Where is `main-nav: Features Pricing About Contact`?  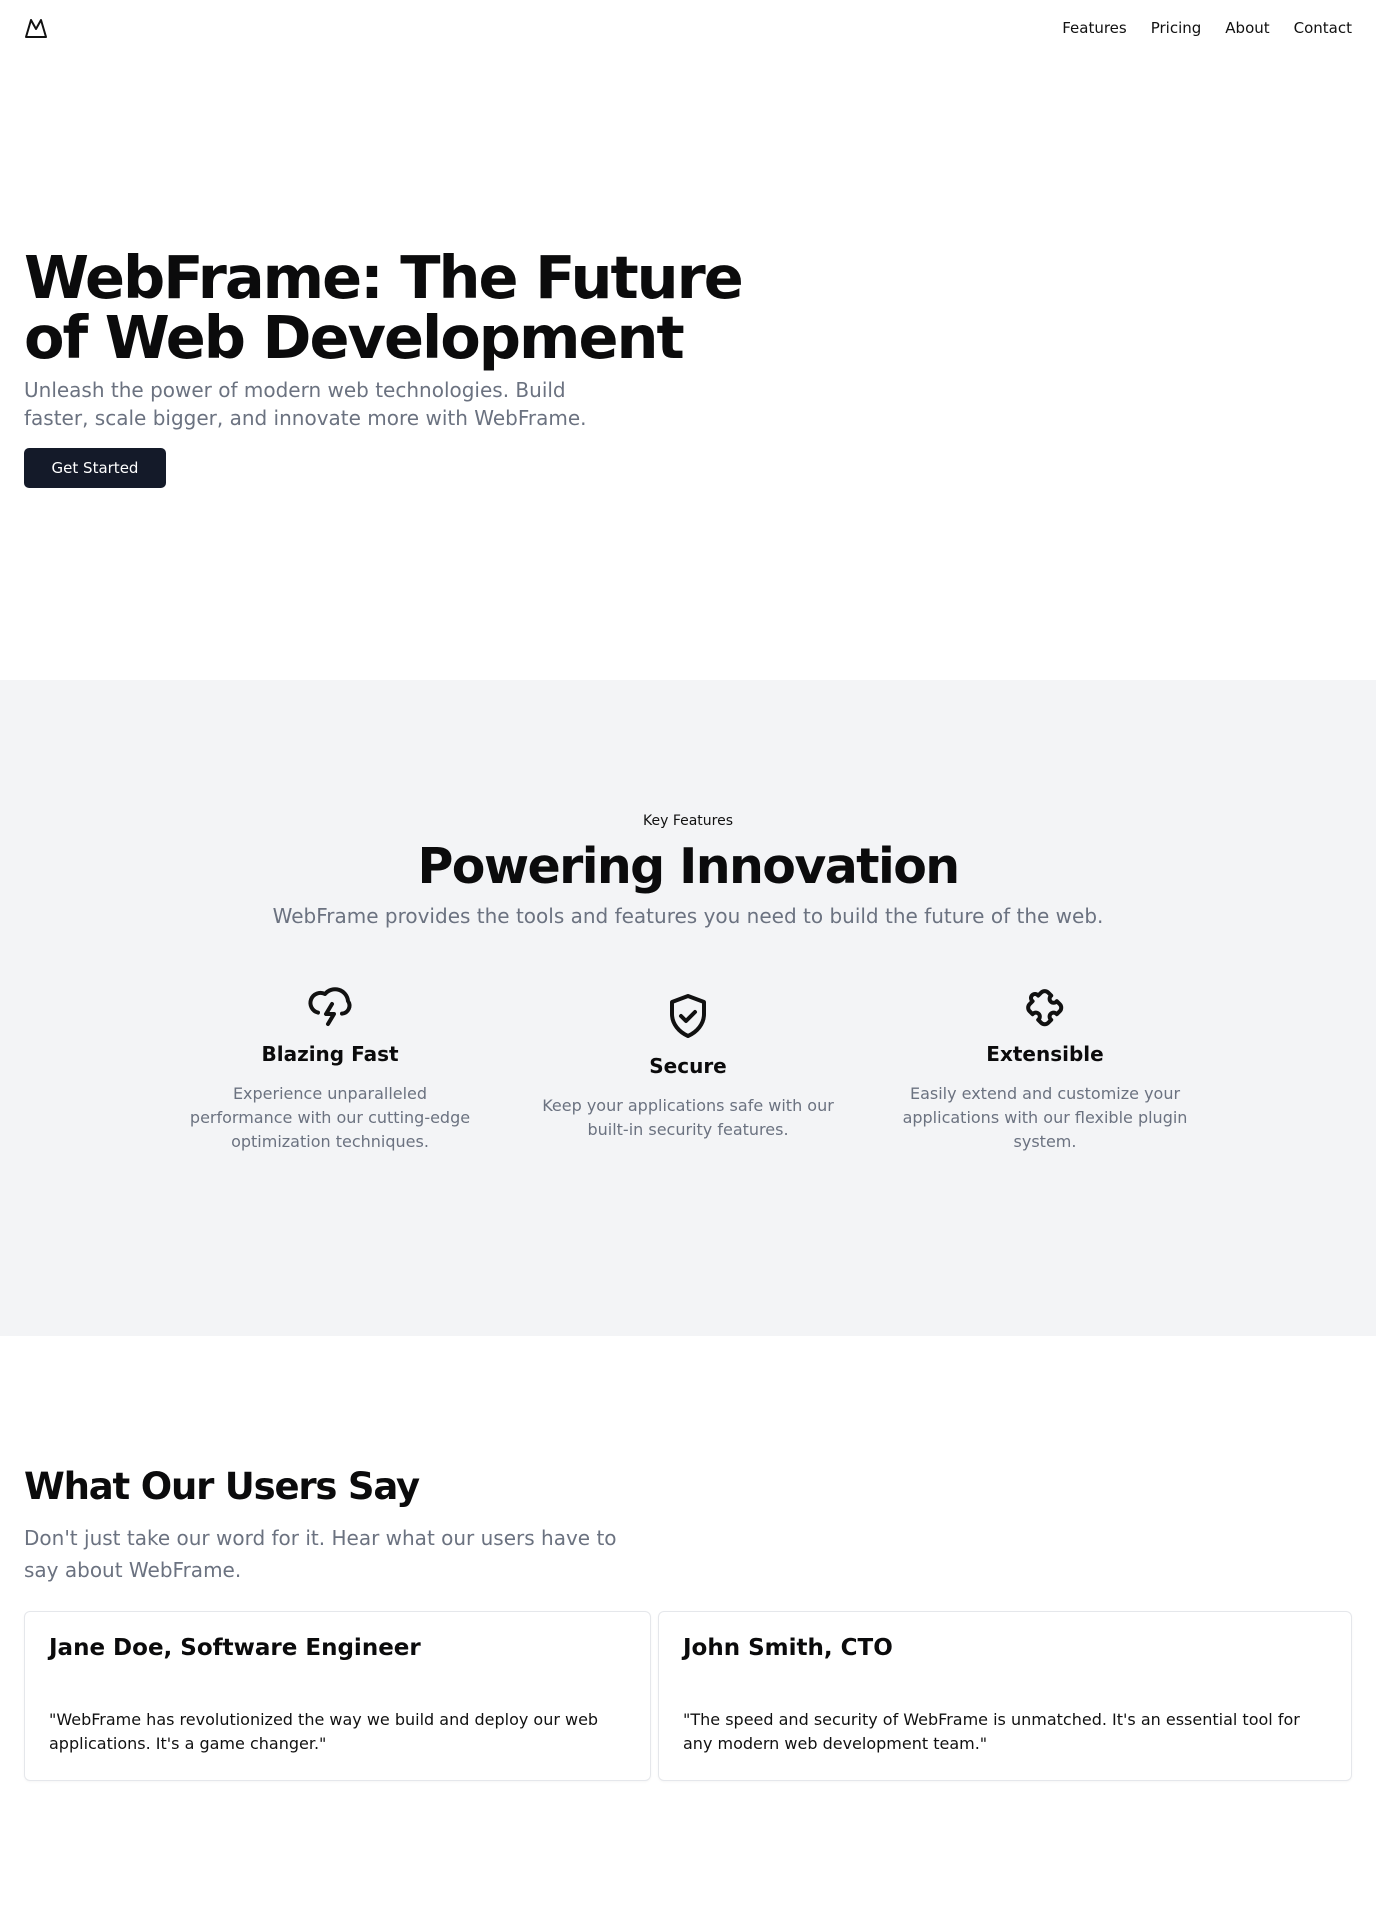
main-nav: Features Pricing About Contact is located at coordinates (1207, 28).